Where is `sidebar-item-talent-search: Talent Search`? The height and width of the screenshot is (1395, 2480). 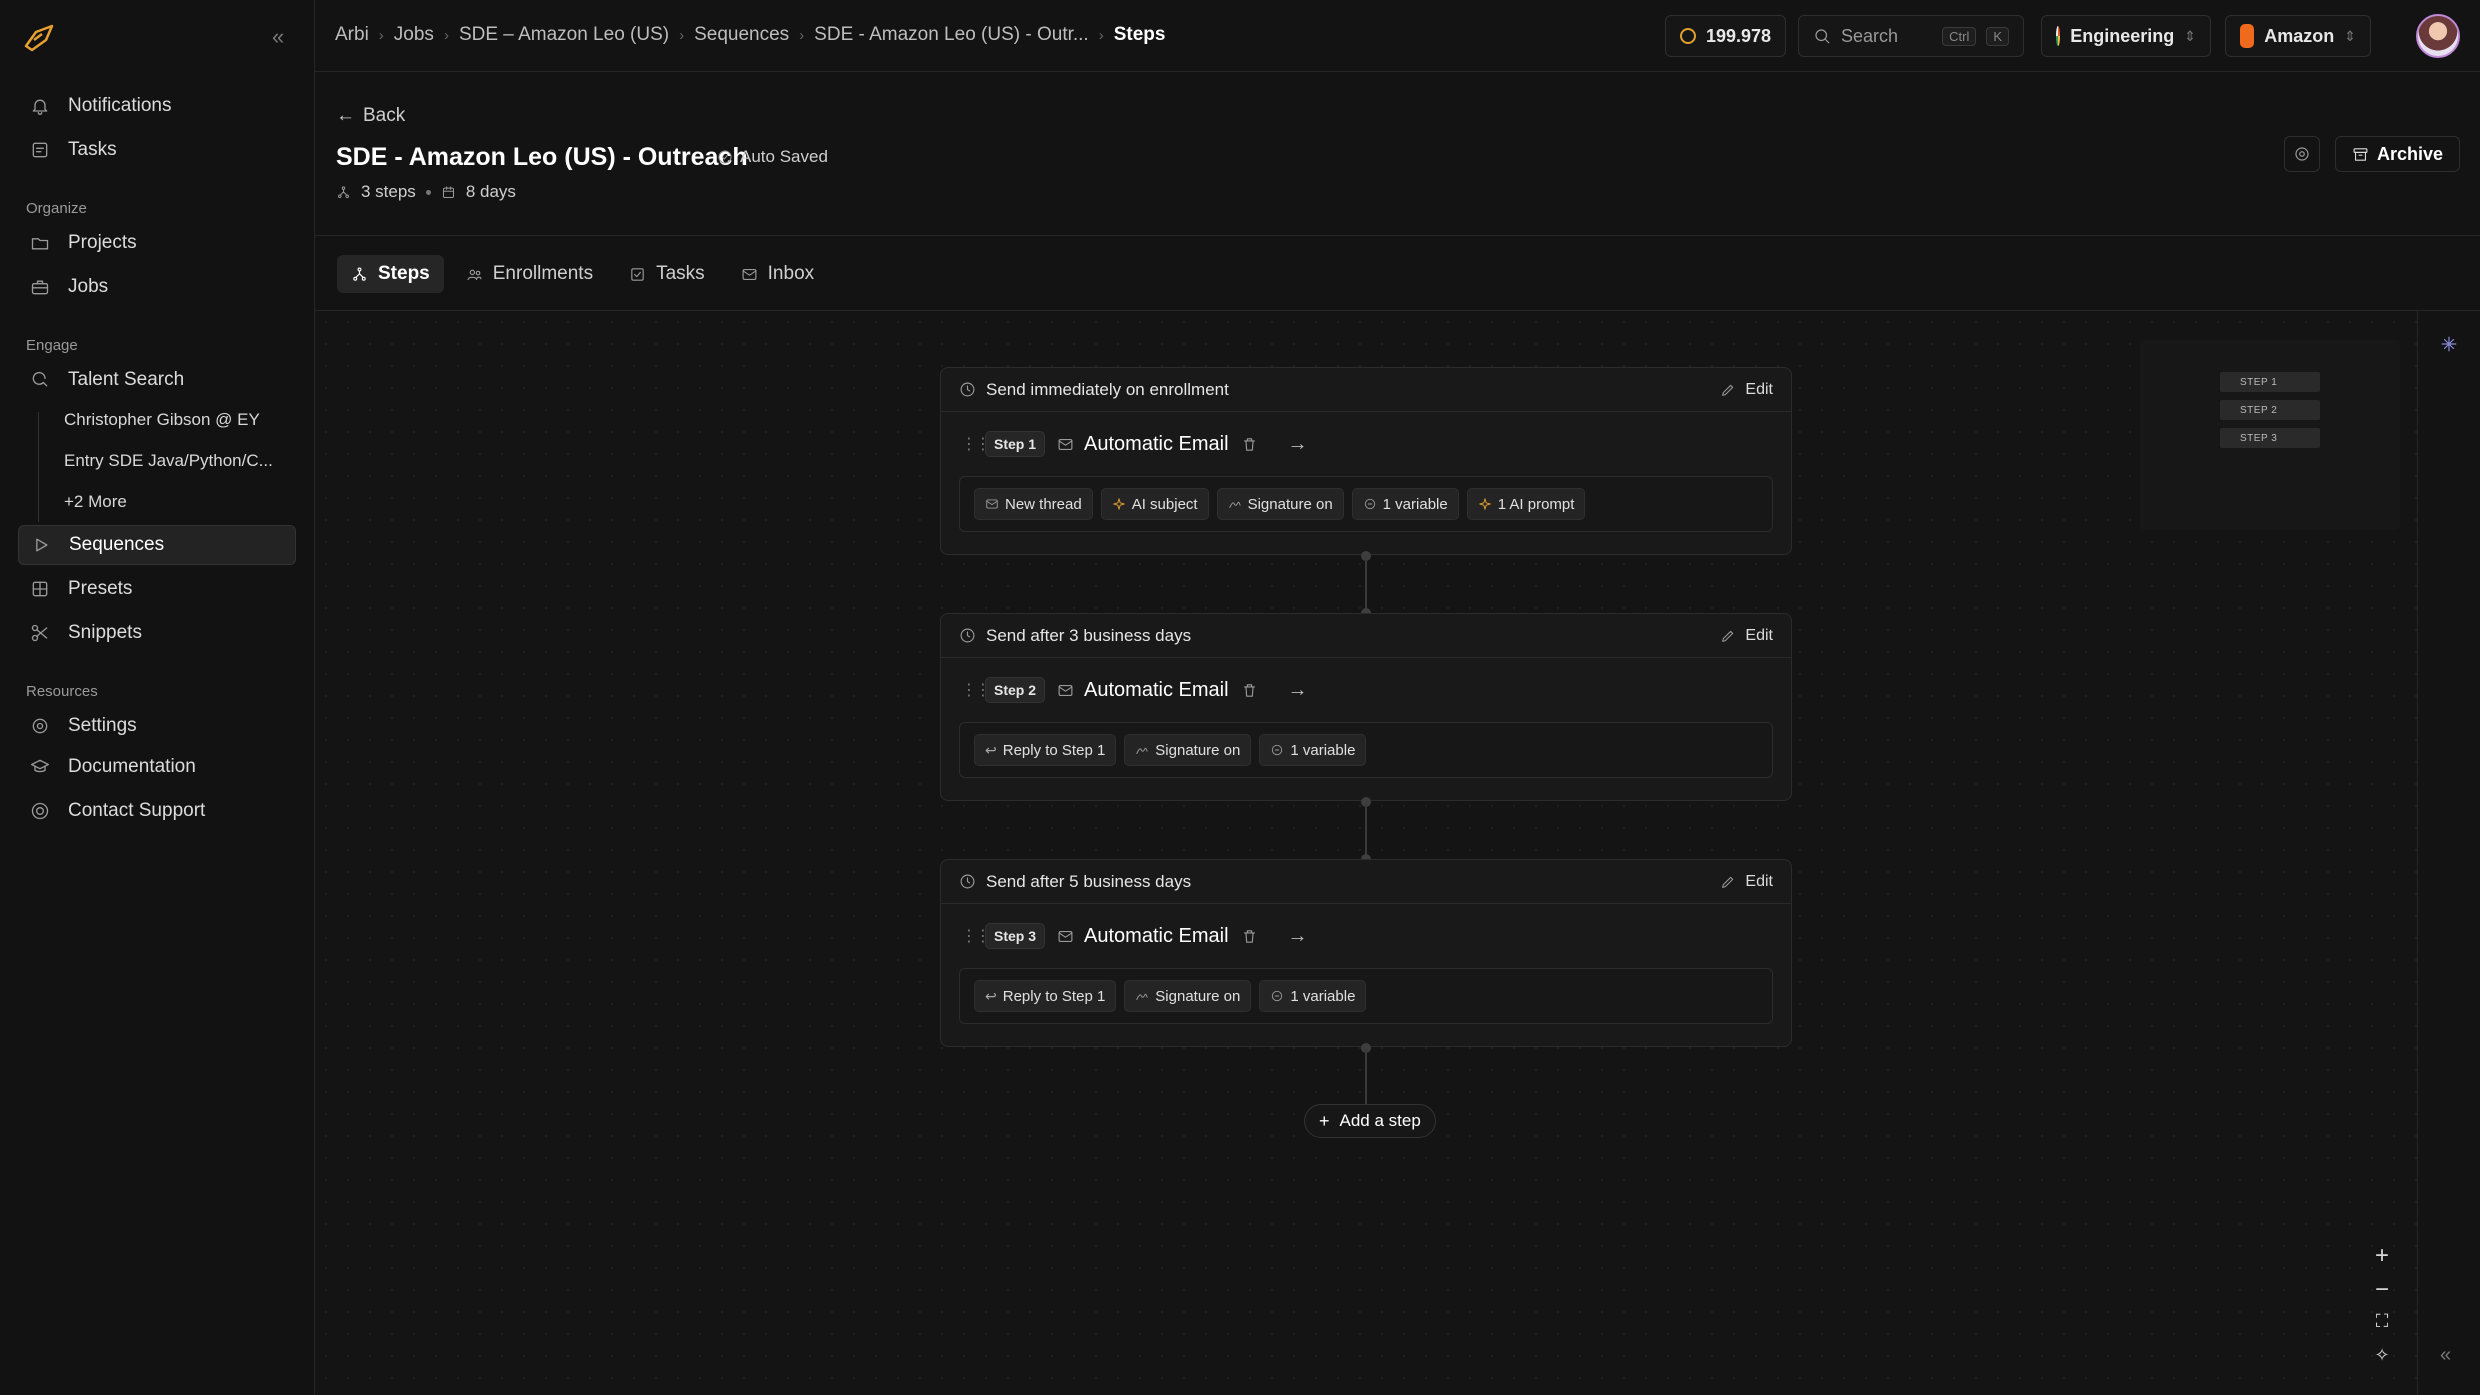
sidebar-item-talent-search: Talent Search is located at coordinates (157, 380).